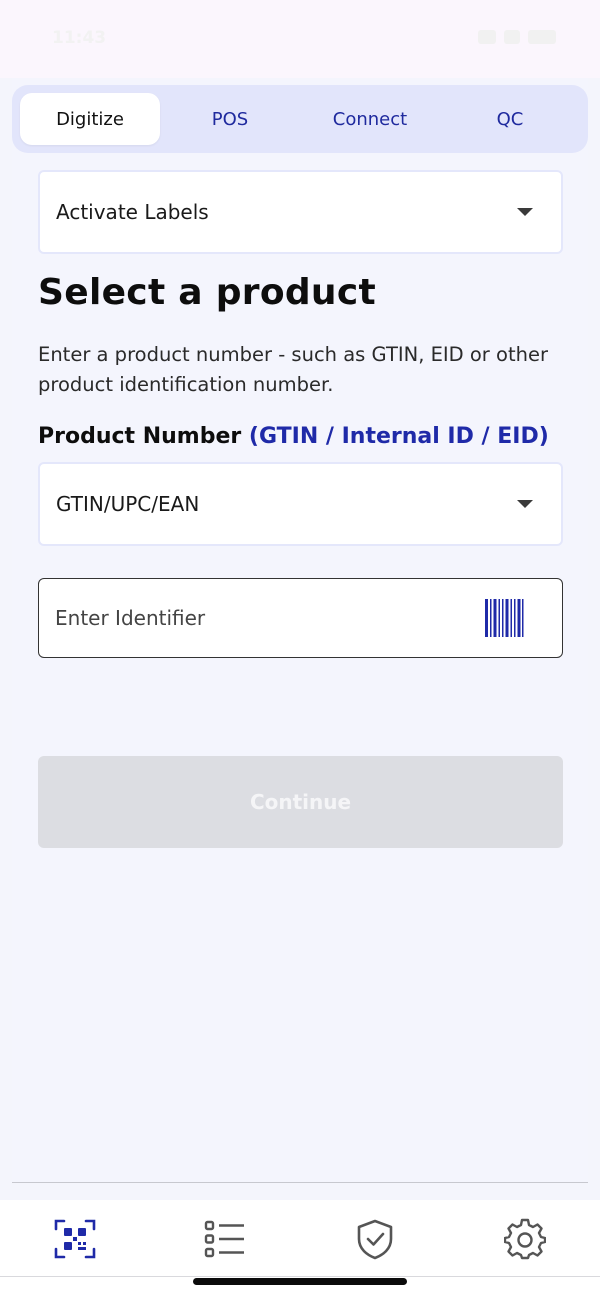  I want to click on qr-scan-icon, so click(75, 1239).